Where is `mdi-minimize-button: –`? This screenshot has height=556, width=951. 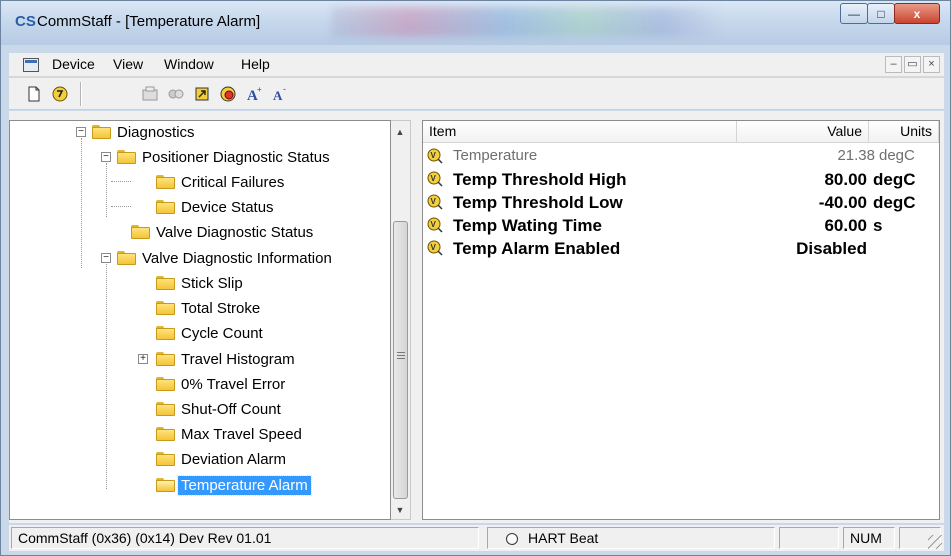
mdi-minimize-button: – is located at coordinates (893, 64).